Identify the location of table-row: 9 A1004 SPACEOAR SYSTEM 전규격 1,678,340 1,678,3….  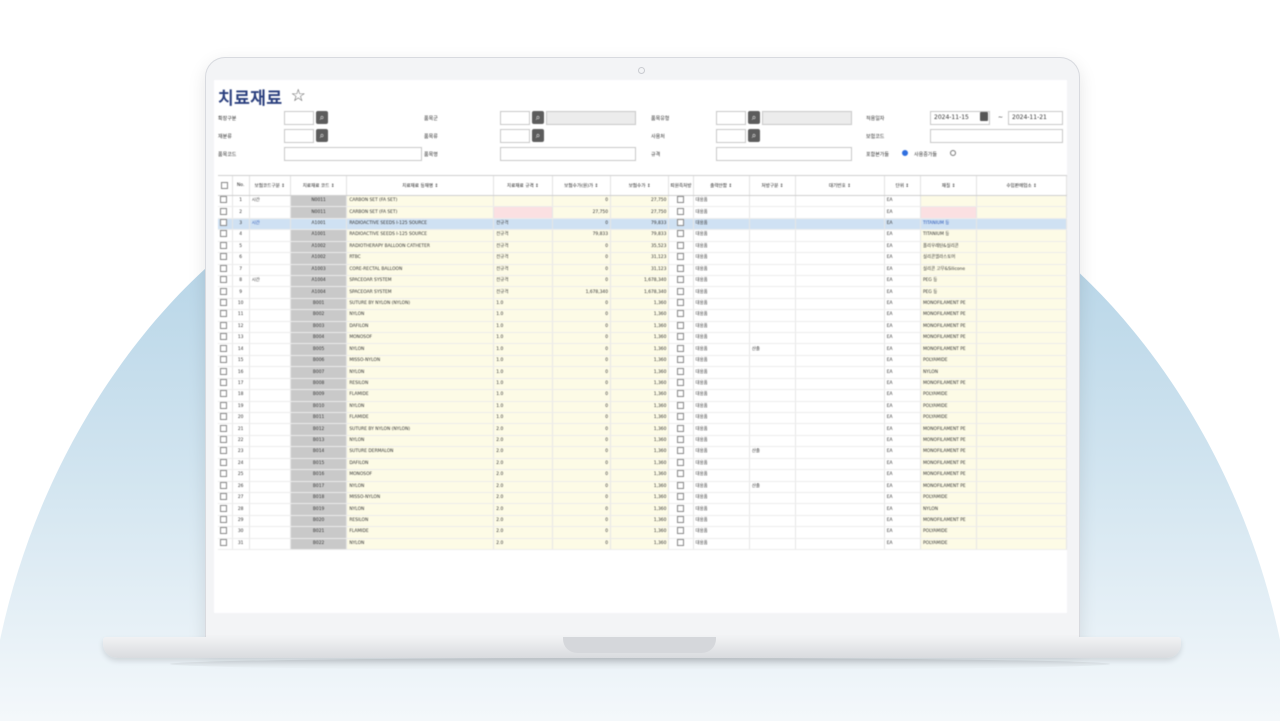
(642, 292).